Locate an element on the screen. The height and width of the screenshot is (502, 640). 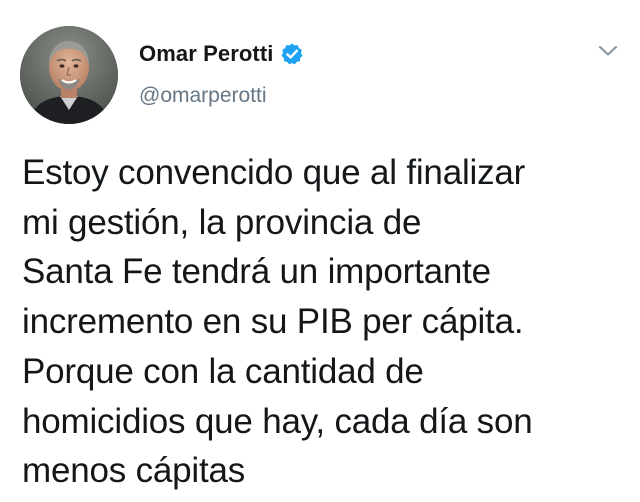
tweet-text-line: Santa Fe tendrá un importante is located at coordinates (256, 272).